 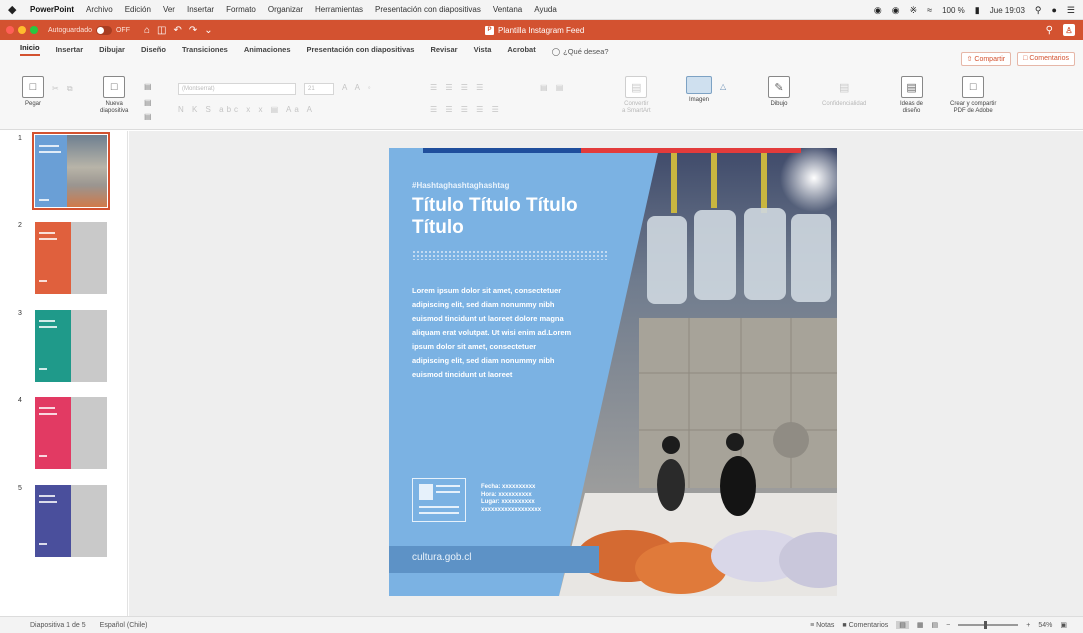 What do you see at coordinates (724, 86) in the screenshot?
I see `shapes-icon: △` at bounding box center [724, 86].